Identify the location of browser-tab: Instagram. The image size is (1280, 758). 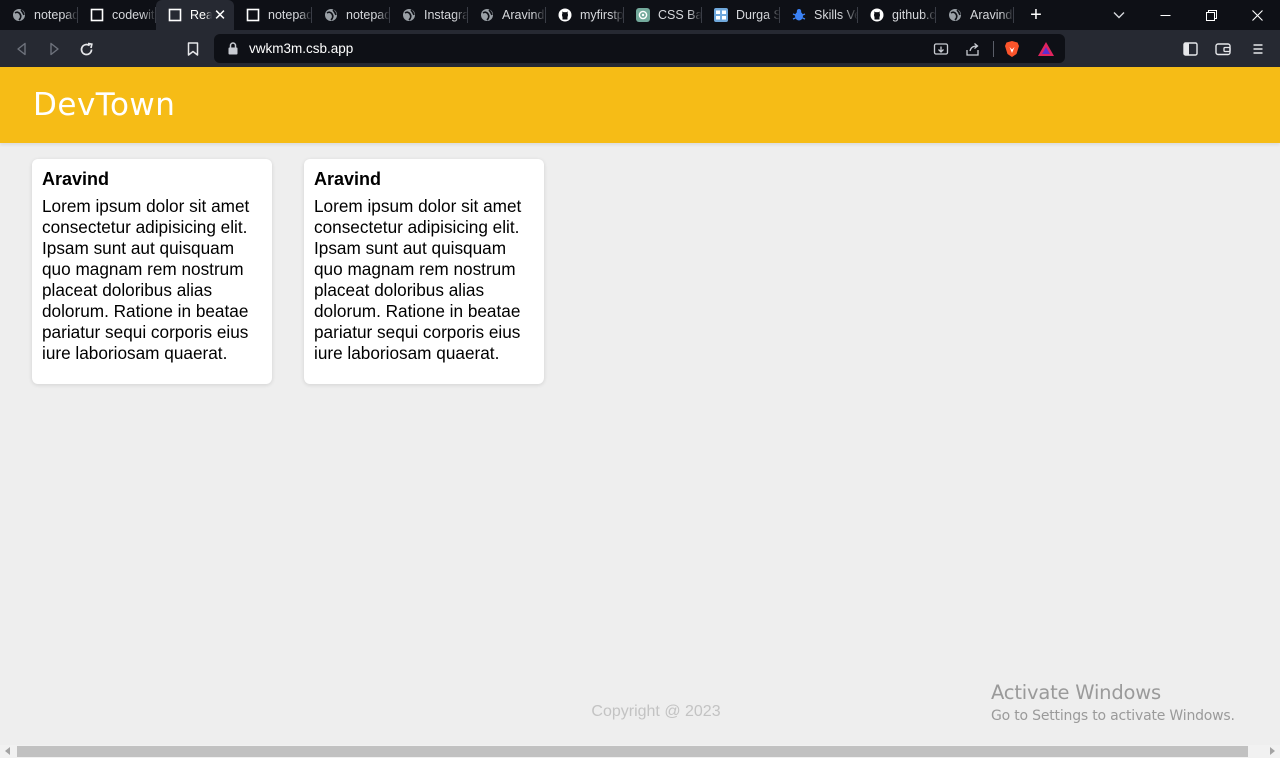
(429, 15).